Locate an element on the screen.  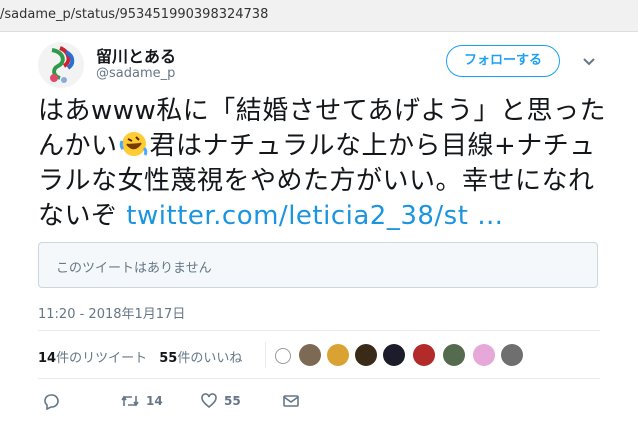
follow-button: フォローする is located at coordinates (503, 61).